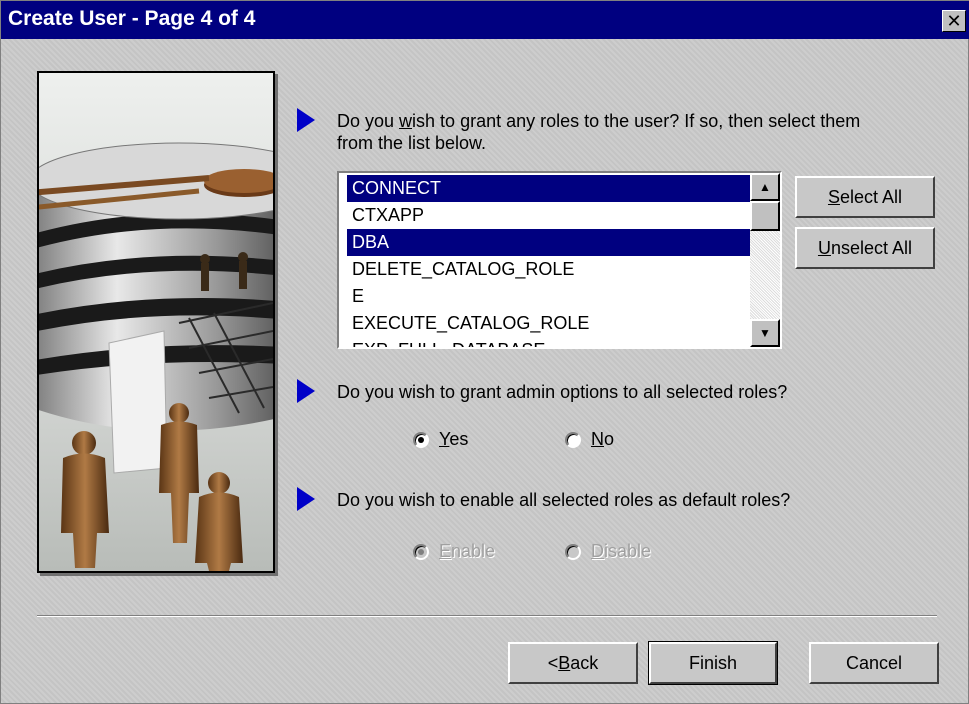  What do you see at coordinates (589, 439) in the screenshot?
I see `admin-no-radio: No` at bounding box center [589, 439].